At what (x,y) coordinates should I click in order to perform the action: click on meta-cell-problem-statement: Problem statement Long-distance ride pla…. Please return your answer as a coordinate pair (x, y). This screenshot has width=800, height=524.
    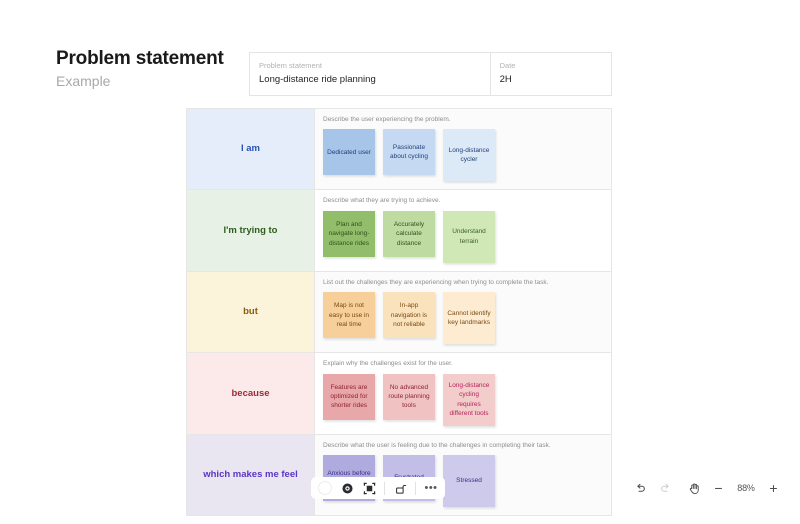
    Looking at the image, I should click on (370, 74).